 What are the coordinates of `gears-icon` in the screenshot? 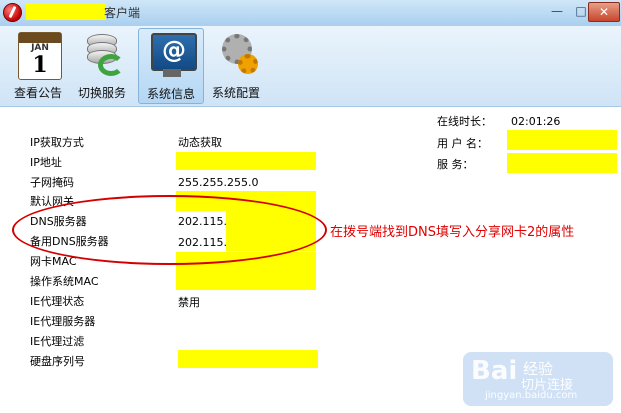 It's located at (237, 55).